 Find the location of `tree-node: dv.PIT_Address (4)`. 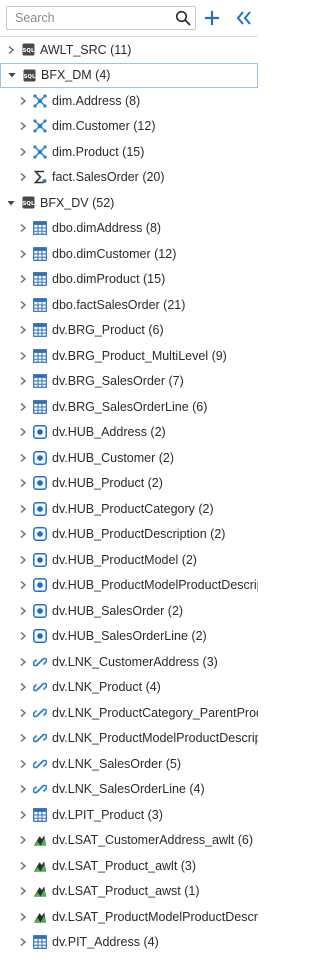

tree-node: dv.PIT_Address (4) is located at coordinates (129, 942).